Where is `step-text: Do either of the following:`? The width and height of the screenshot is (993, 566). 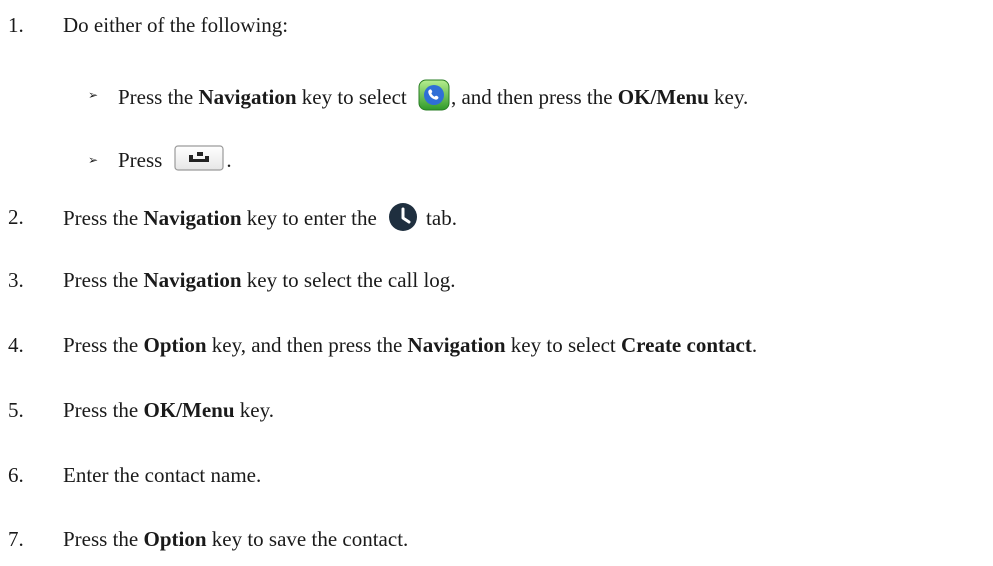
step-text: Do either of the following: is located at coordinates (175, 25).